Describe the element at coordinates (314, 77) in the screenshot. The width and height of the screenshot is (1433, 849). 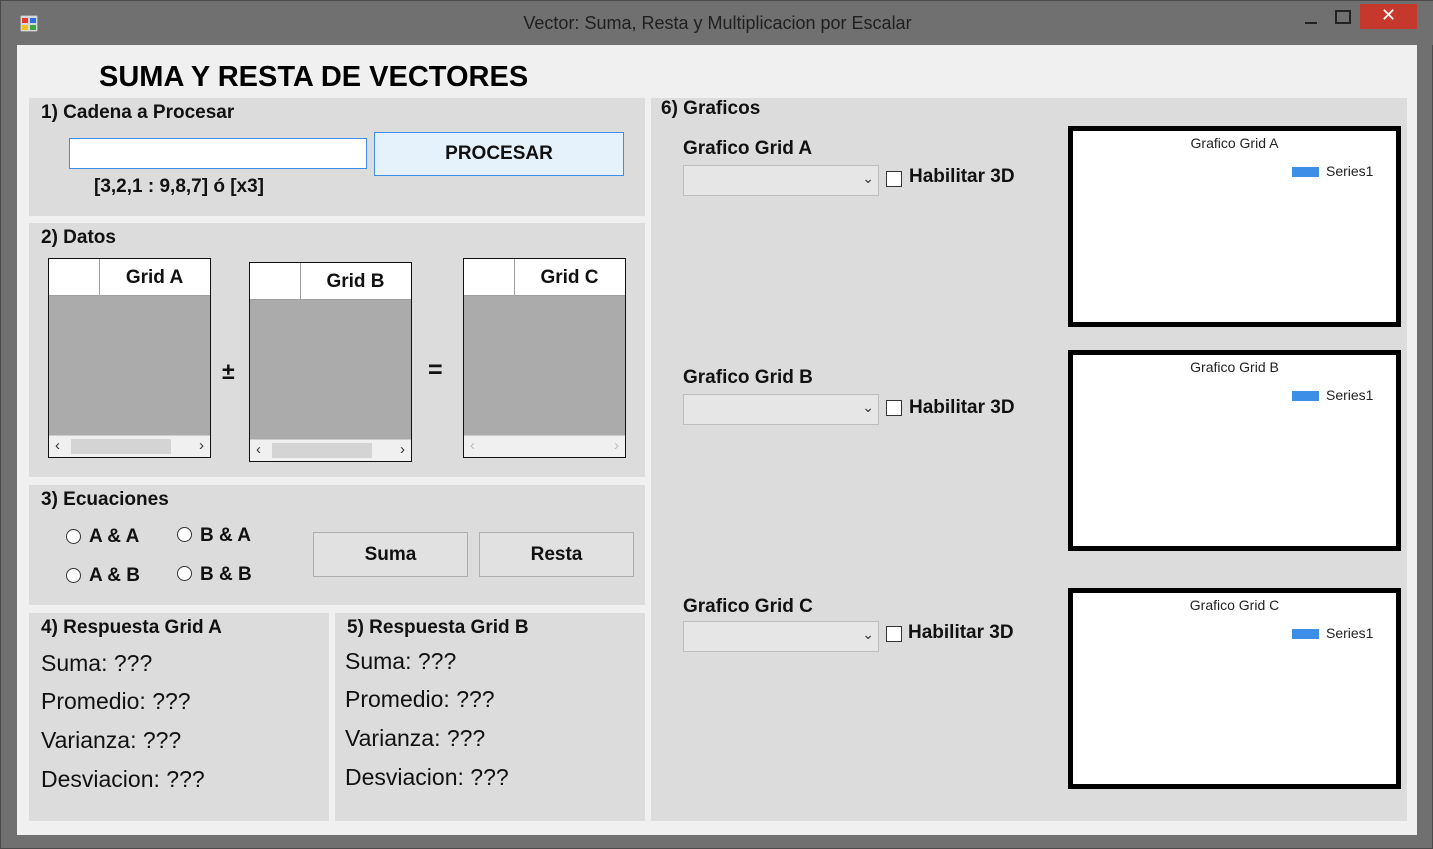
I see `main-title: SUMA Y RESTA DE VECTORES` at that location.